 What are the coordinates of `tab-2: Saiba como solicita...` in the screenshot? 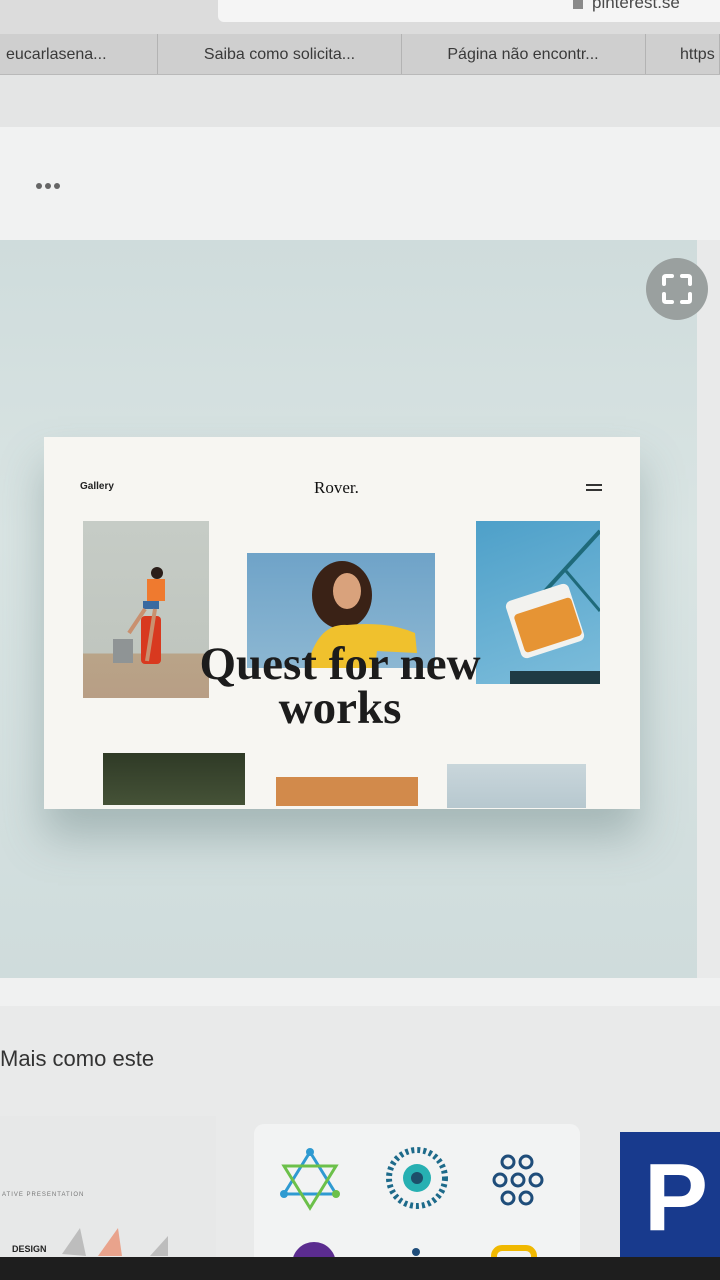 It's located at (280, 54).